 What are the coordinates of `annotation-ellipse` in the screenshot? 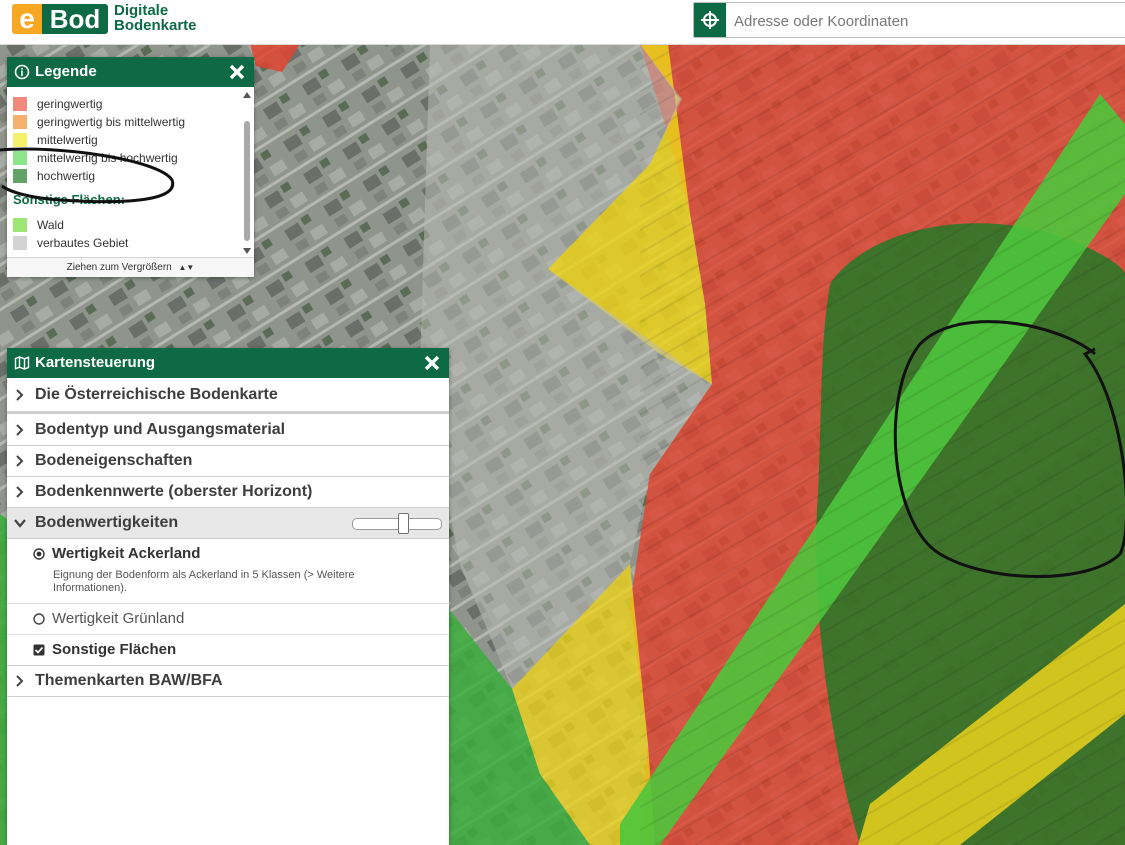 It's located at (87, 175).